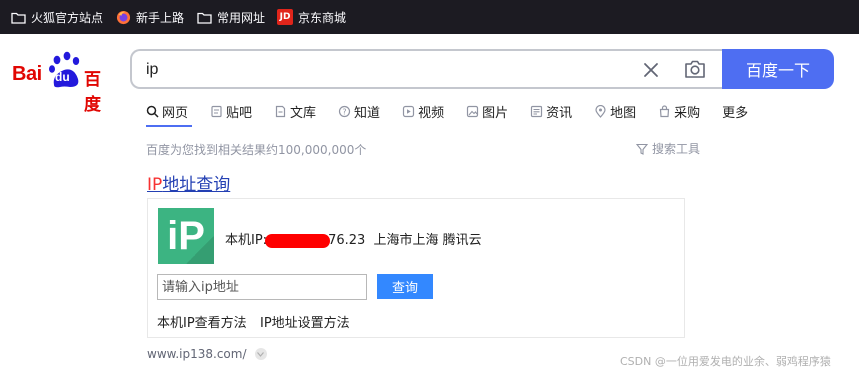  I want to click on tab-tieba: 贴吧, so click(231, 111).